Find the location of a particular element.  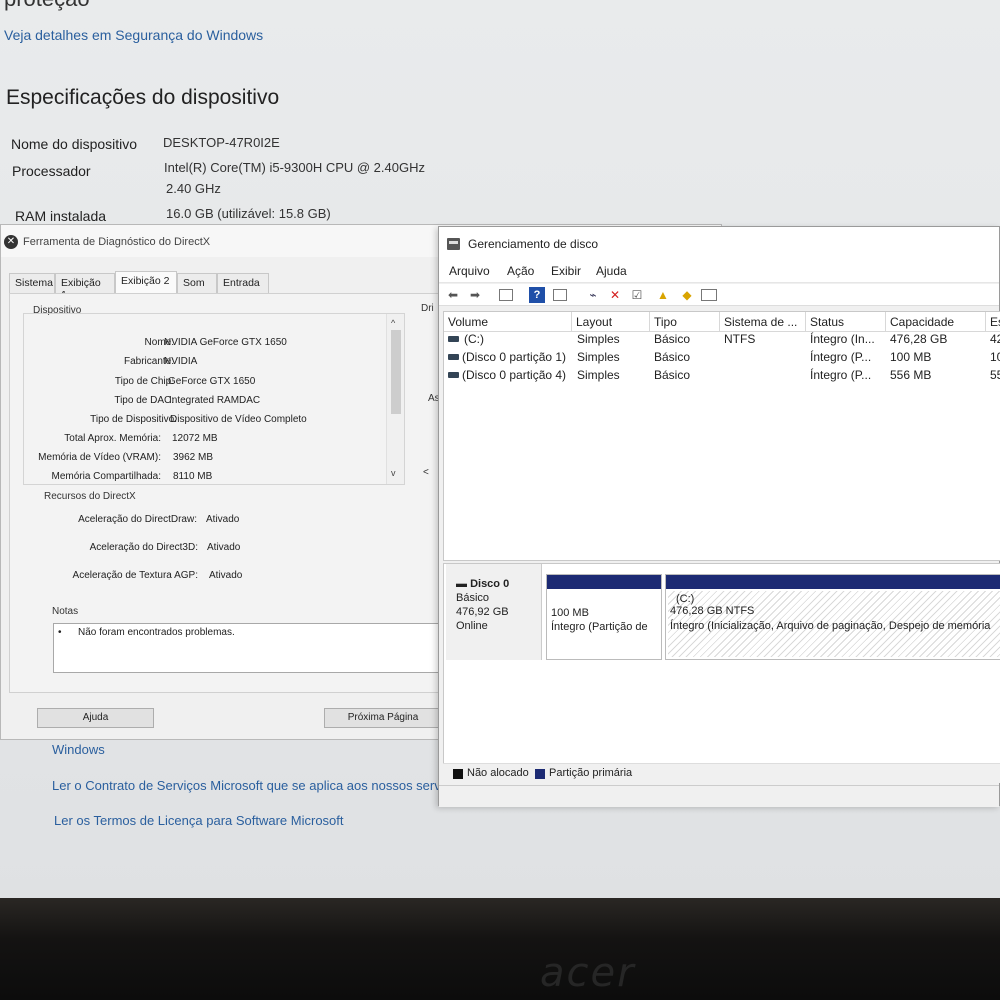

tab-som: Som is located at coordinates (197, 283).